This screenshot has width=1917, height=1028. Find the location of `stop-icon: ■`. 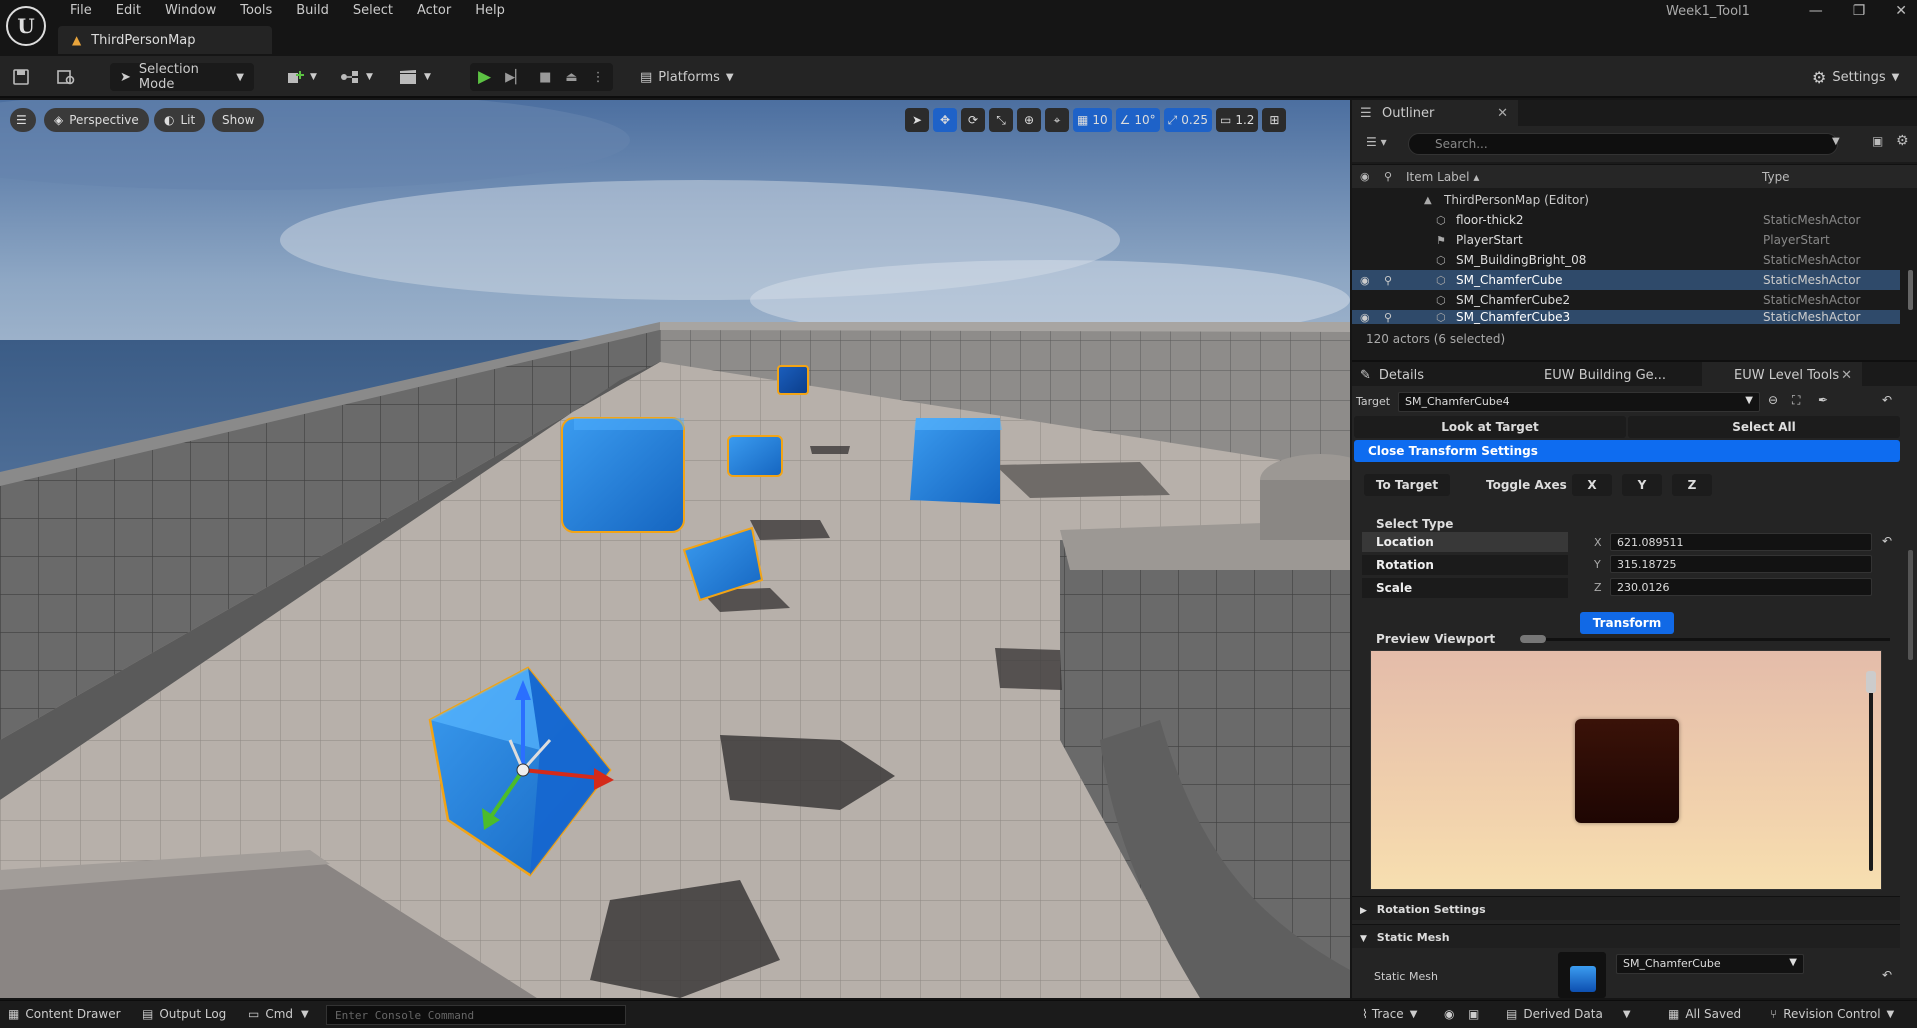

stop-icon: ■ is located at coordinates (545, 77).